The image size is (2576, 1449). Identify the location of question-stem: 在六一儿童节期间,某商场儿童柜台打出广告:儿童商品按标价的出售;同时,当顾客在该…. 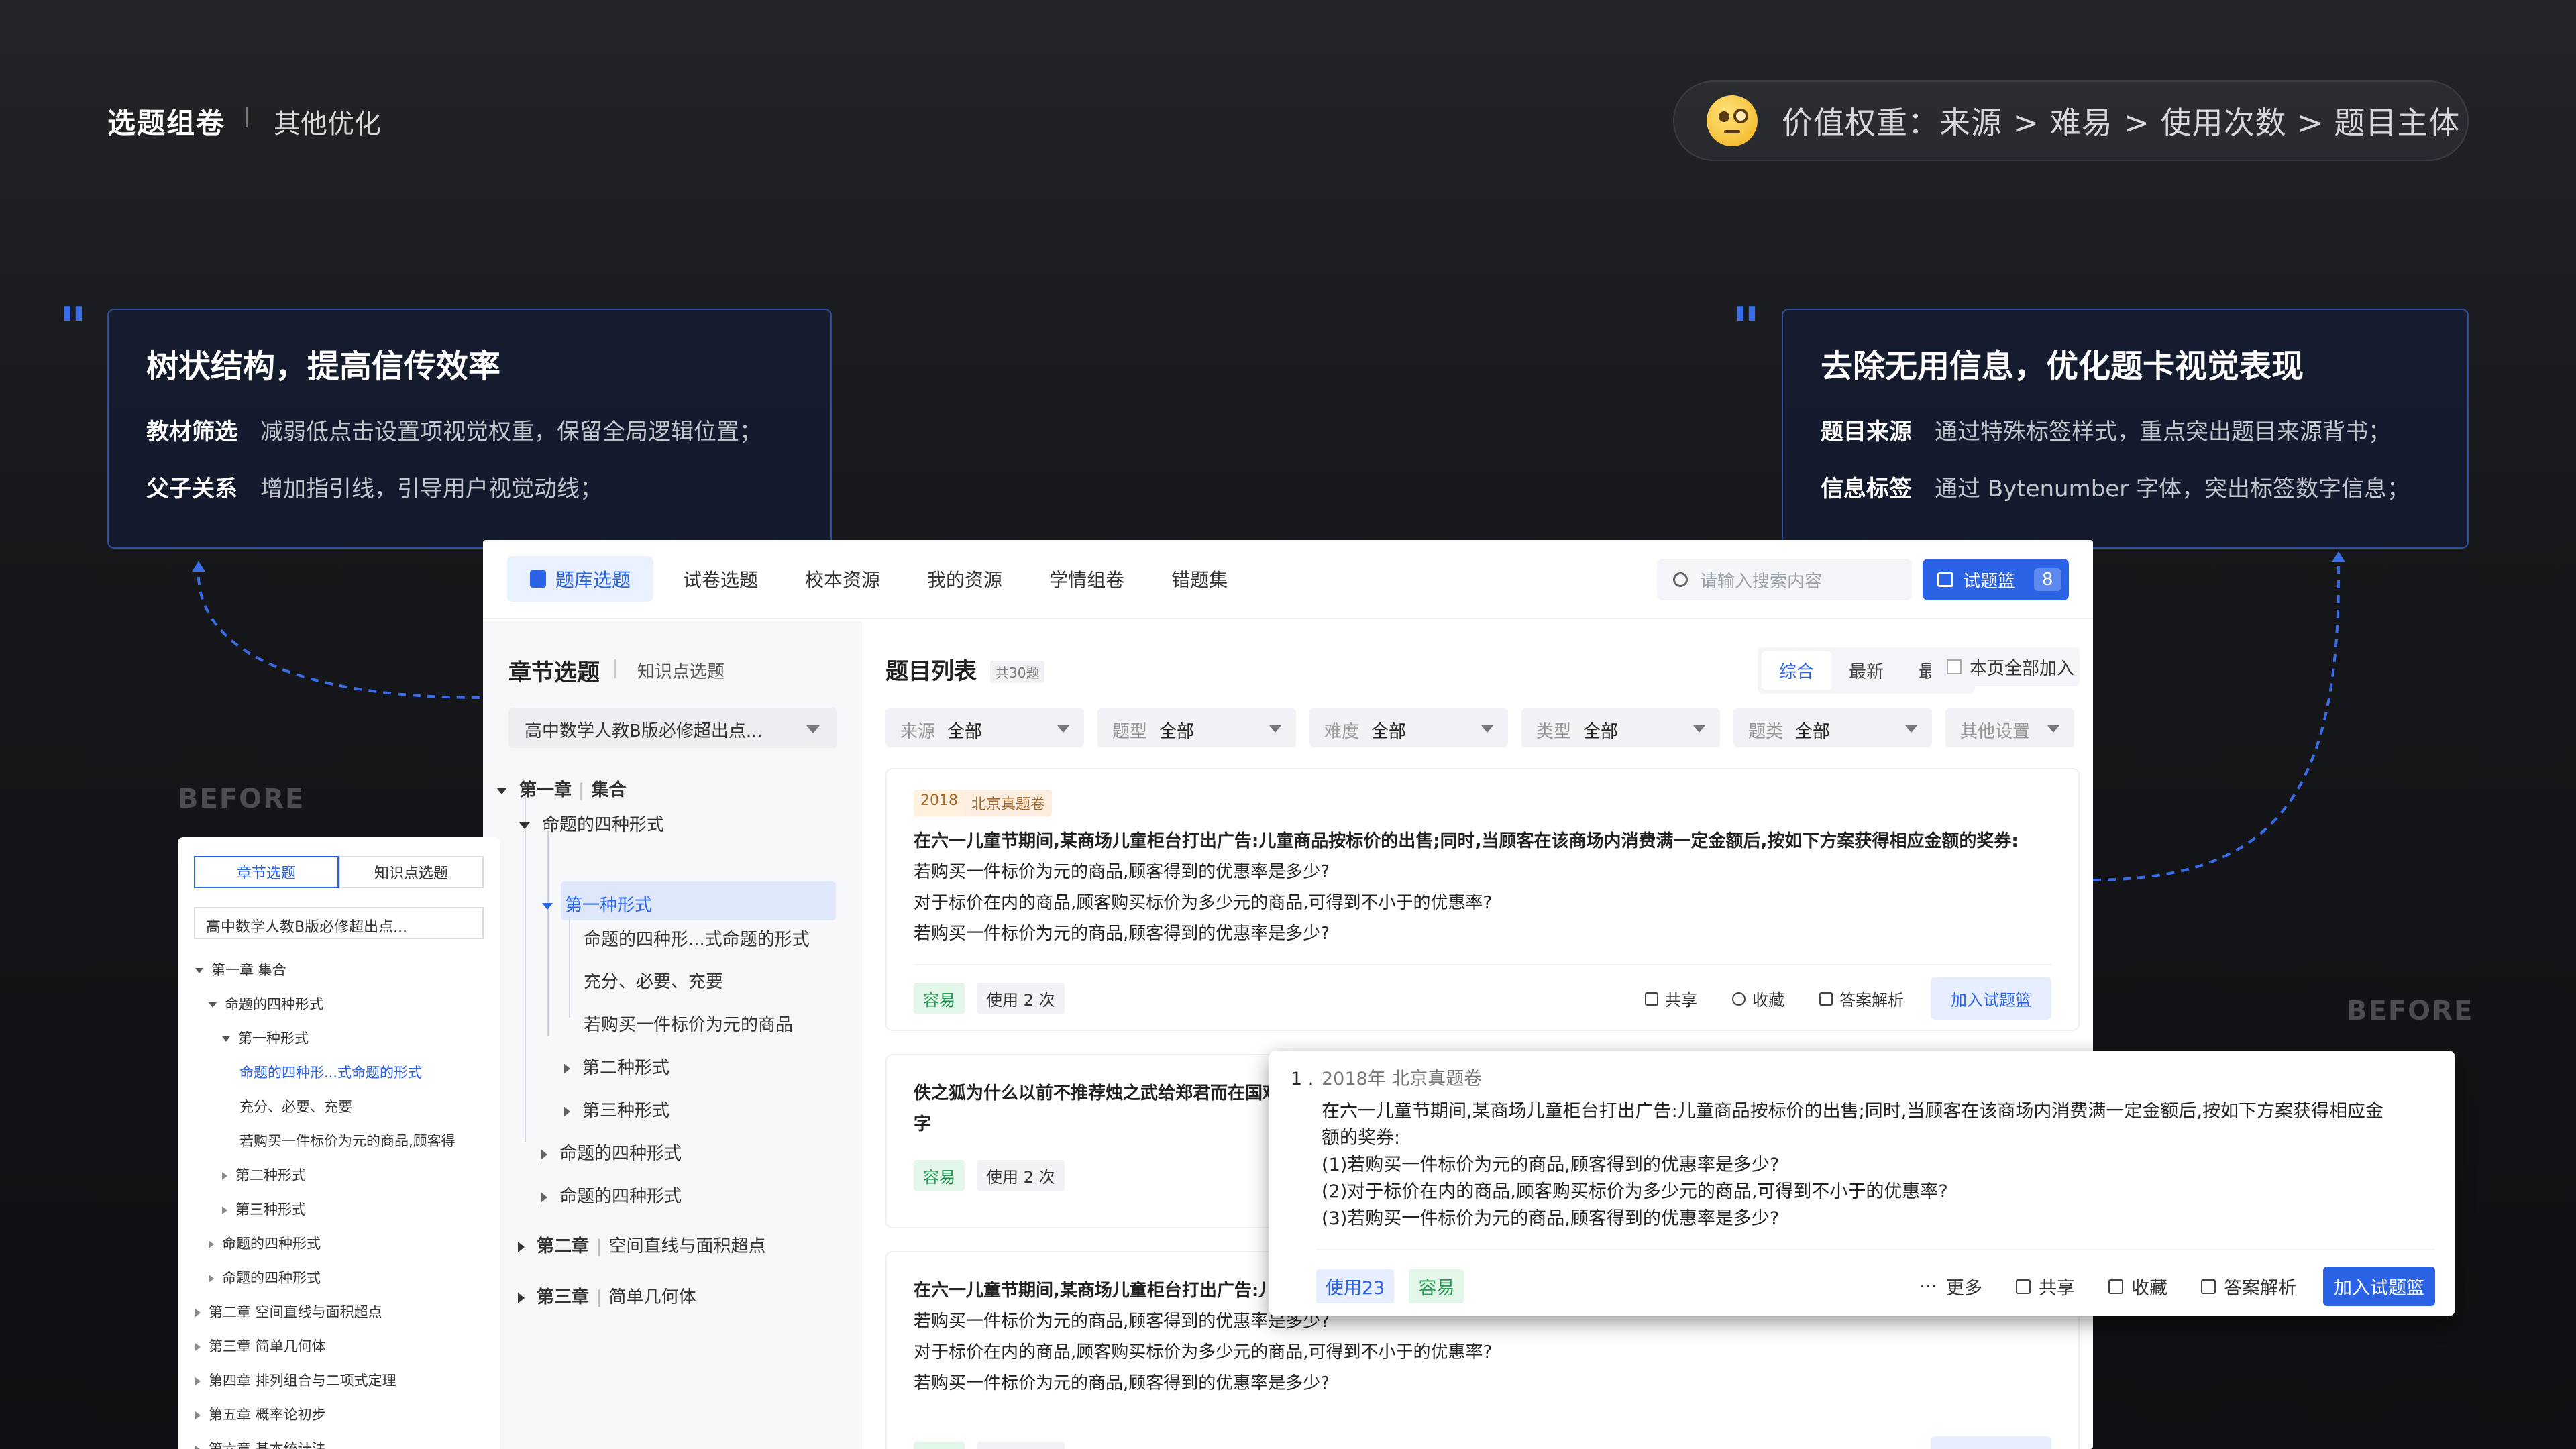
(1466, 841).